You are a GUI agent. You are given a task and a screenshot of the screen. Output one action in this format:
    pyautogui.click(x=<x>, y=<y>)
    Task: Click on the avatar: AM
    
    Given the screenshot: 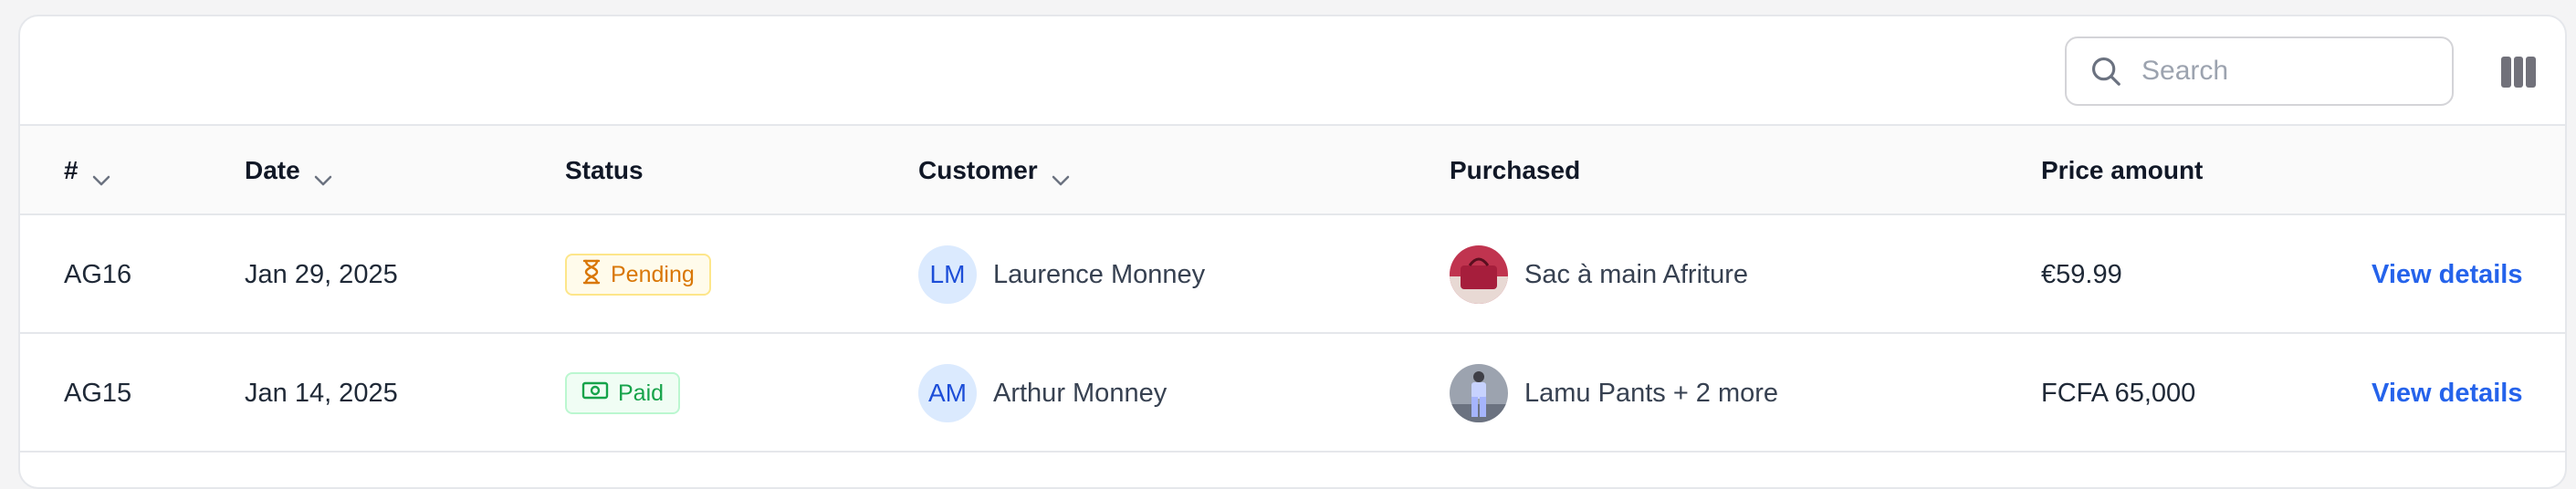 What is the action you would take?
    pyautogui.click(x=948, y=393)
    